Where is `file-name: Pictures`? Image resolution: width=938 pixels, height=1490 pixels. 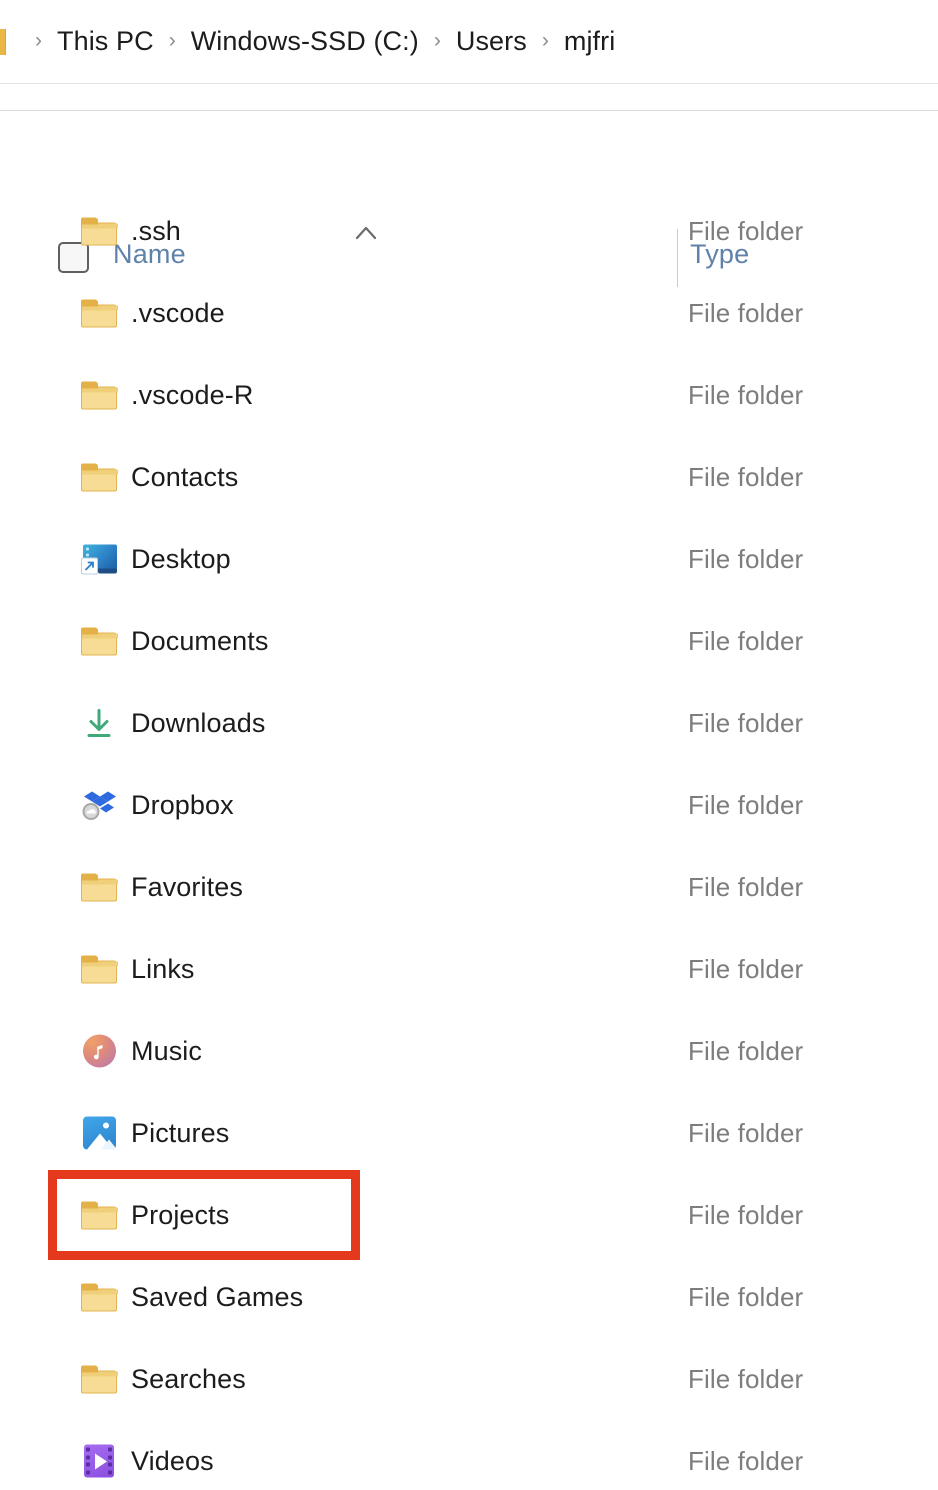 file-name: Pictures is located at coordinates (180, 1132).